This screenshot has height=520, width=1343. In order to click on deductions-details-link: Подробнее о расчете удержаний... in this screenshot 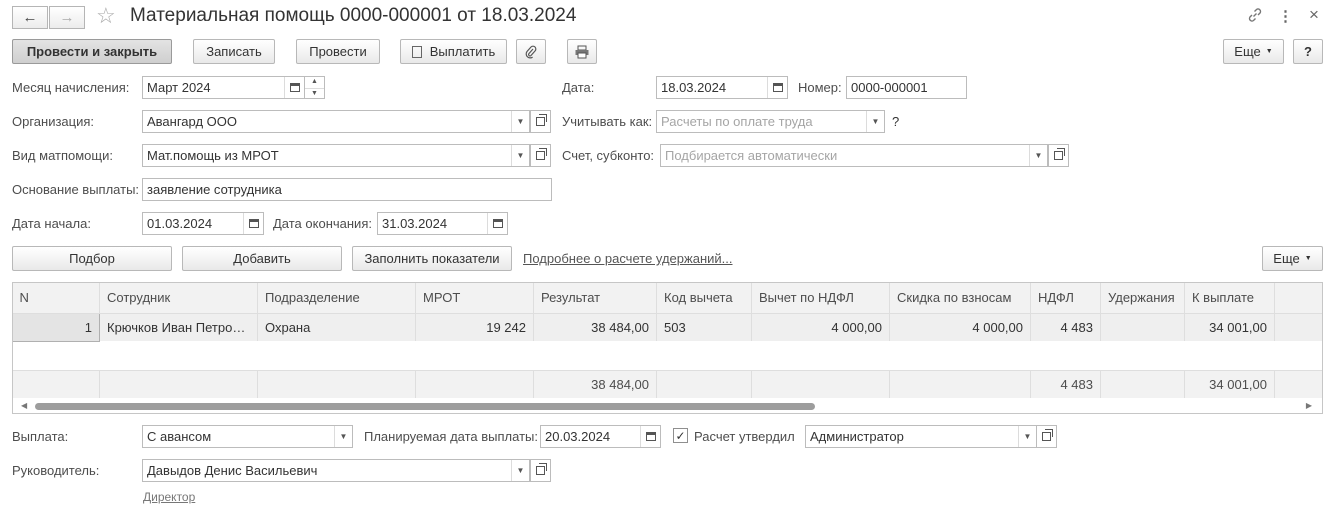, I will do `click(628, 258)`.